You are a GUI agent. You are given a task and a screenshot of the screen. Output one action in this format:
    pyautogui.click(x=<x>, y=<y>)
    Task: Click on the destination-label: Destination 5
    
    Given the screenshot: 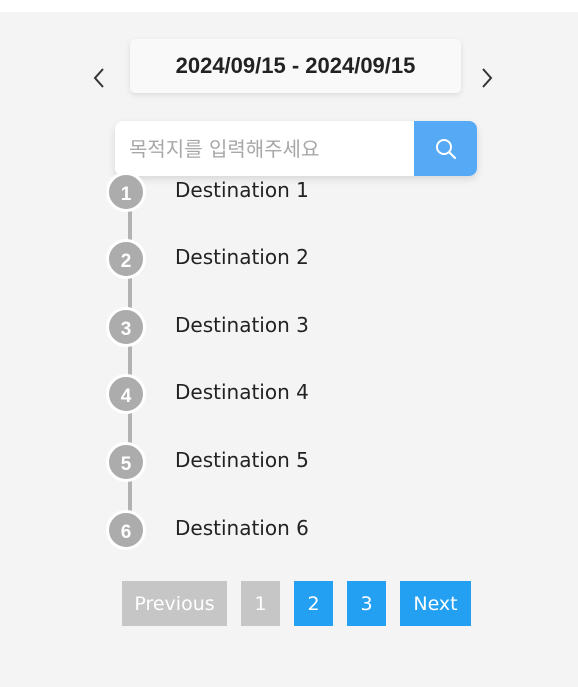 What is the action you would take?
    pyautogui.click(x=242, y=460)
    